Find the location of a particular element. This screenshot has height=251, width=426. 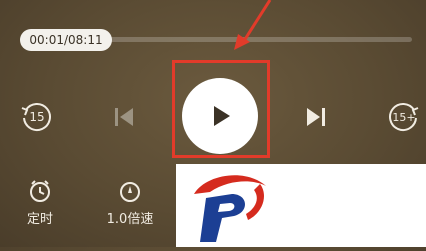

play-icon is located at coordinates (222, 116).